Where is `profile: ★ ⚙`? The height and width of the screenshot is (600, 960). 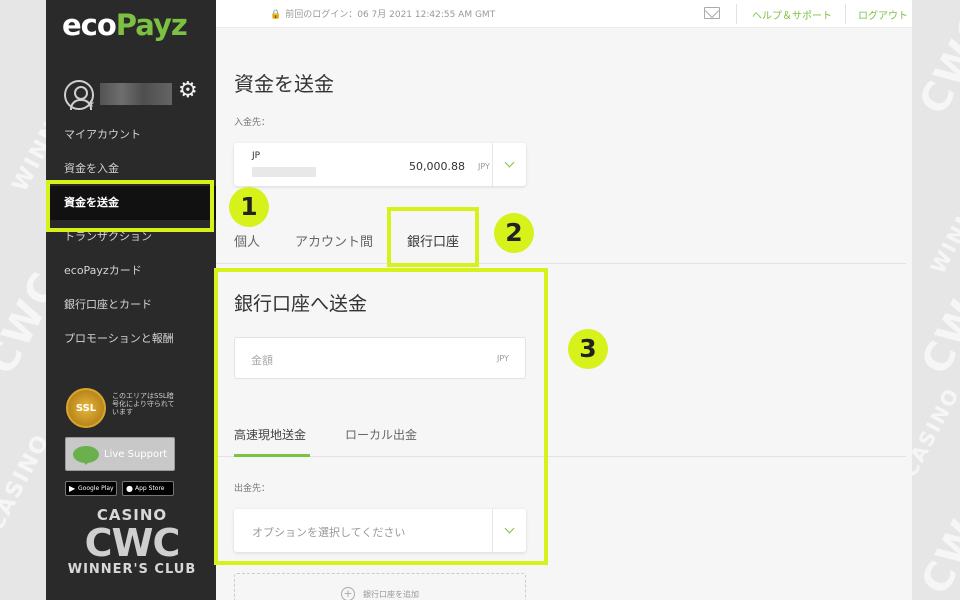 profile: ★ ⚙ is located at coordinates (134, 95).